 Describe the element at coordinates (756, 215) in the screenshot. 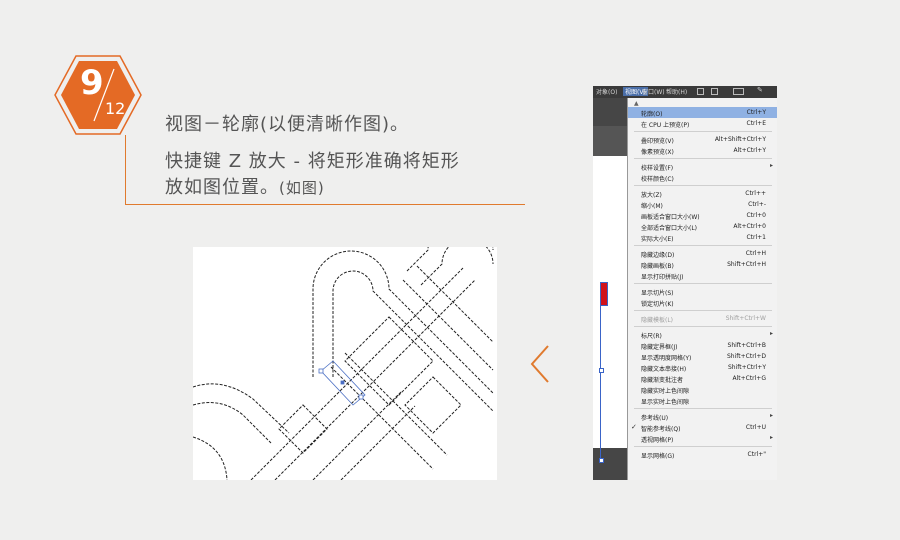

I see `view-menu-item-shortcut: Ctrl+0` at that location.